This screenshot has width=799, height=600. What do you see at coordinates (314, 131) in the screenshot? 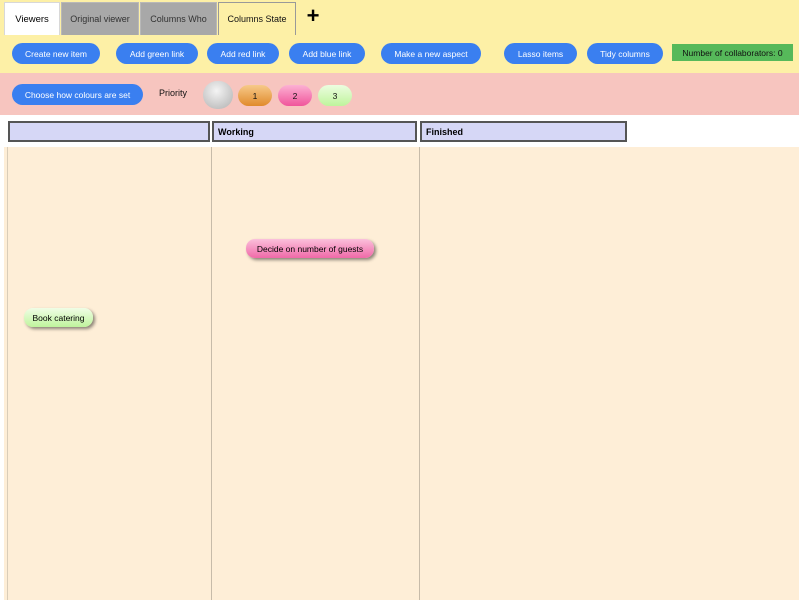
I see `column-header-working: Working` at bounding box center [314, 131].